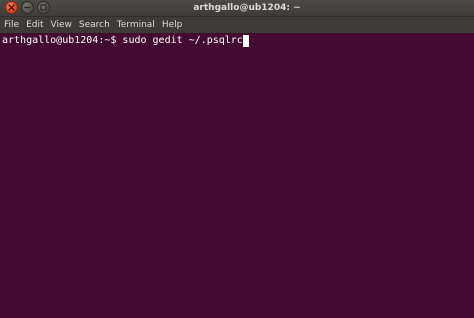 The height and width of the screenshot is (318, 474). I want to click on menu-terminal: Terminal, so click(136, 25).